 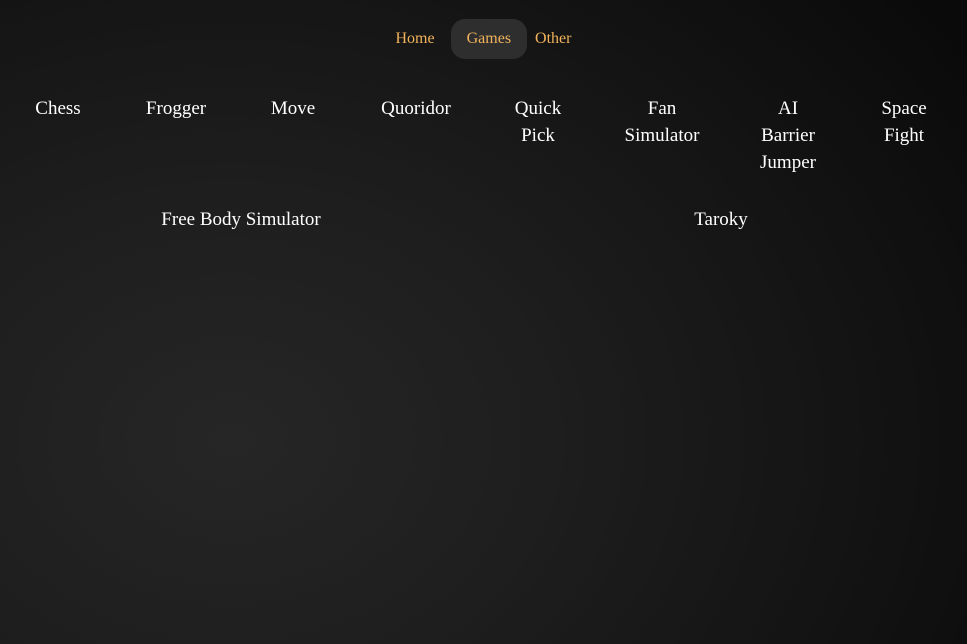 What do you see at coordinates (538, 122) in the screenshot?
I see `game-link-quick-pick: Quick Pick` at bounding box center [538, 122].